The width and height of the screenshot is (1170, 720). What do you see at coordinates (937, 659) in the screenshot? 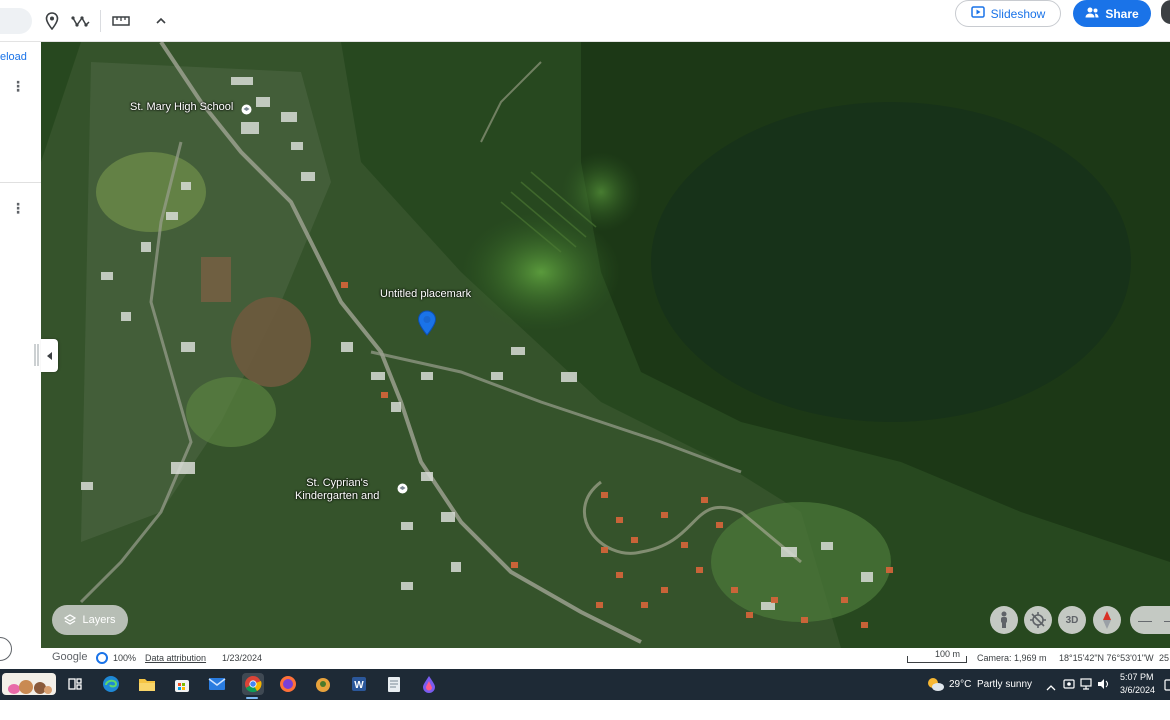
I see `scale-bar` at bounding box center [937, 659].